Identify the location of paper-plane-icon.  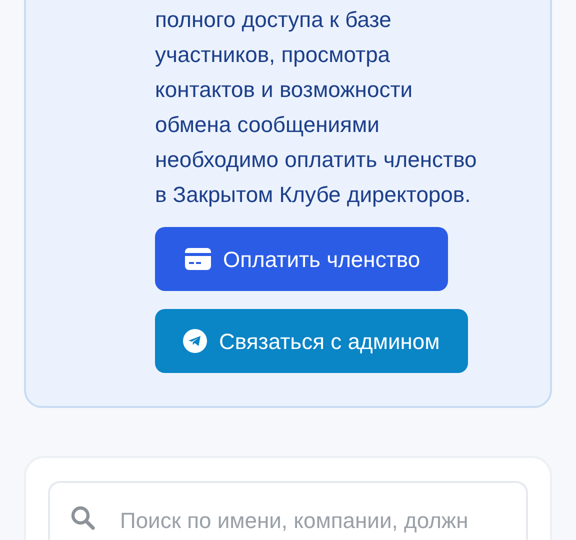
(195, 341).